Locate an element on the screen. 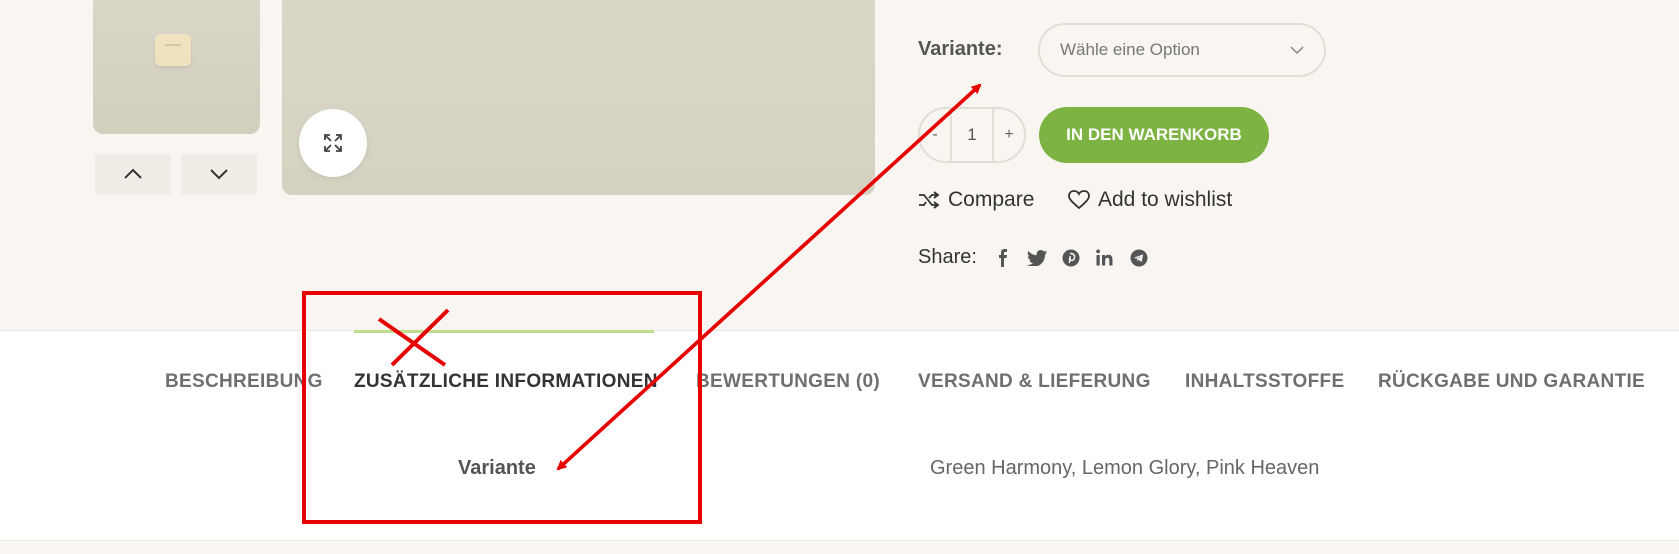  wishlist-link: Add to wishlist is located at coordinates (1150, 200).